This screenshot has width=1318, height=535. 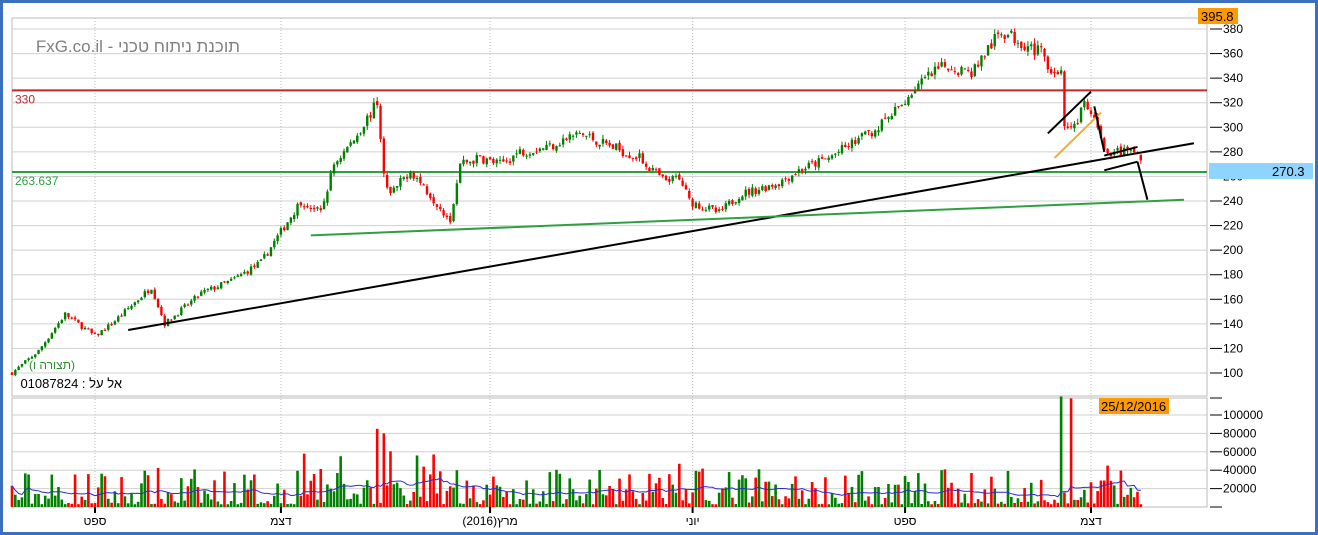 What do you see at coordinates (1240, 452) in the screenshot?
I see `volume-tick-label: 60000` at bounding box center [1240, 452].